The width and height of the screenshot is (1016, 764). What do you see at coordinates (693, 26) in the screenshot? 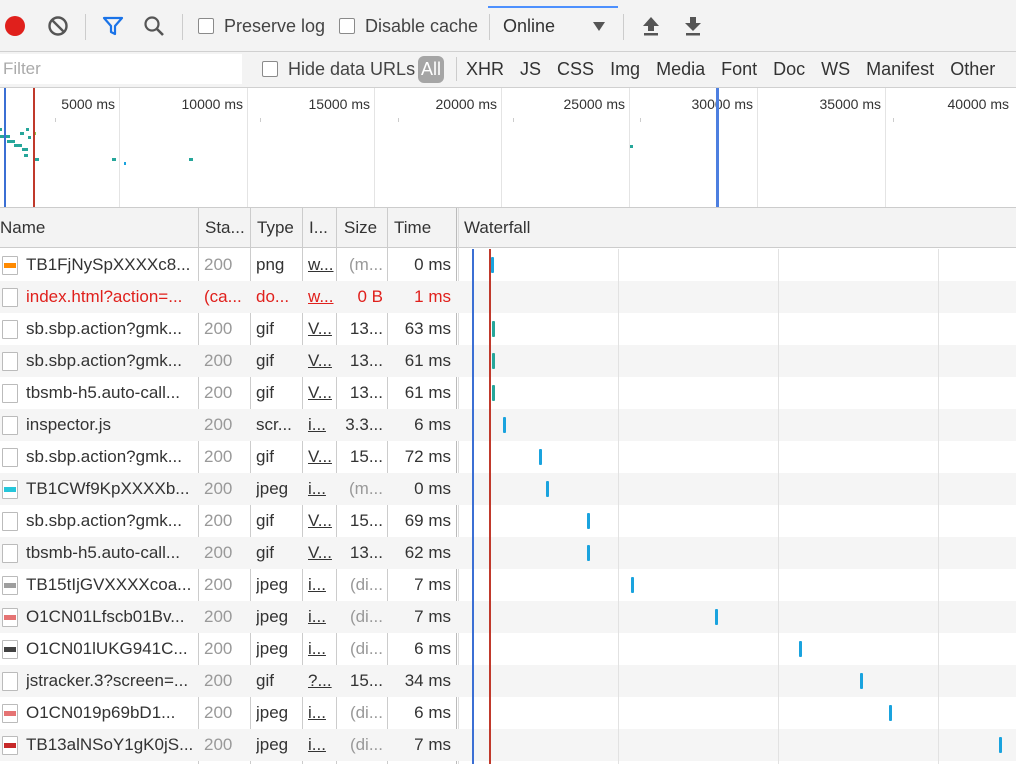
I see `export-har-button` at bounding box center [693, 26].